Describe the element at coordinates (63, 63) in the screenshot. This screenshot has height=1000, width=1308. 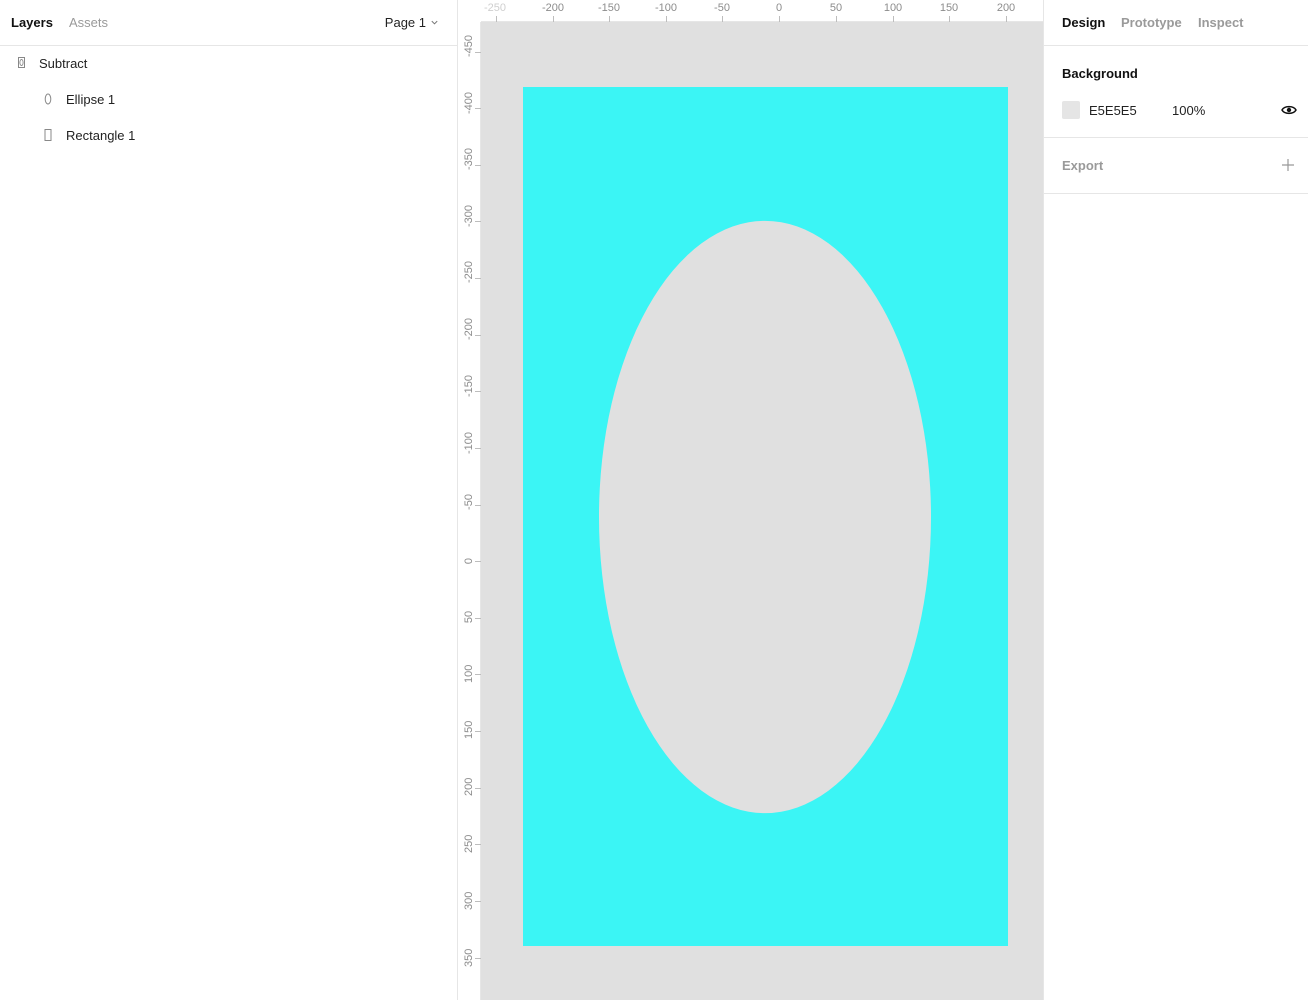
I see `layer-label: Subtract` at that location.